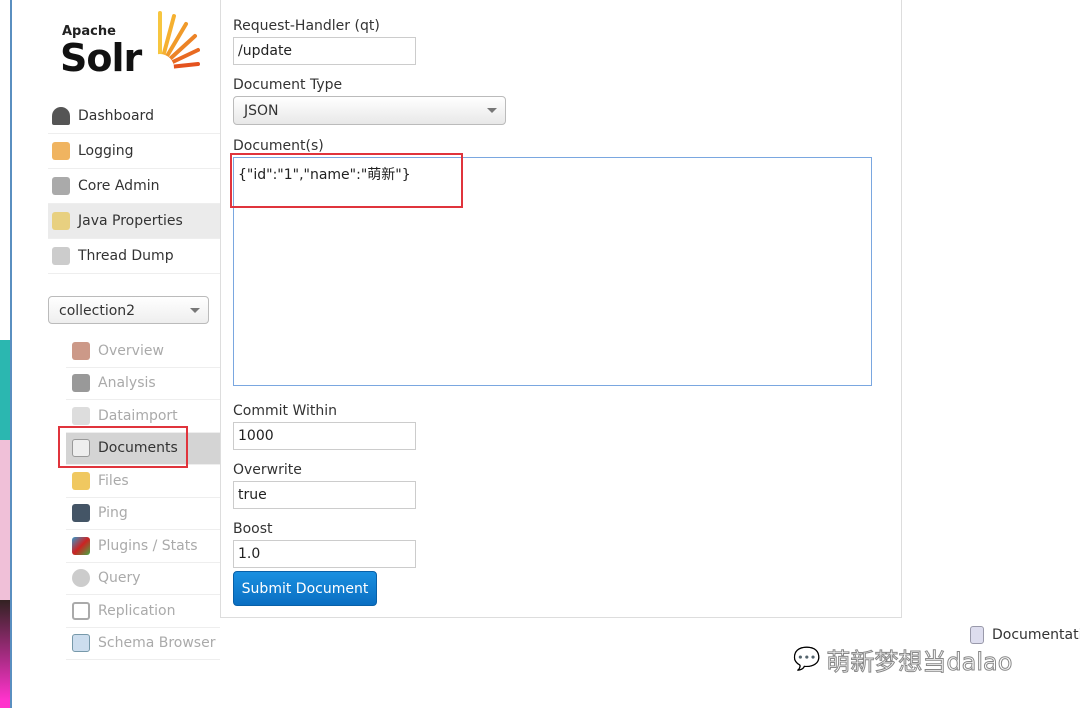 This screenshot has height=708, width=1080. What do you see at coordinates (288, 85) in the screenshot?
I see `doctype-label: Document Type` at bounding box center [288, 85].